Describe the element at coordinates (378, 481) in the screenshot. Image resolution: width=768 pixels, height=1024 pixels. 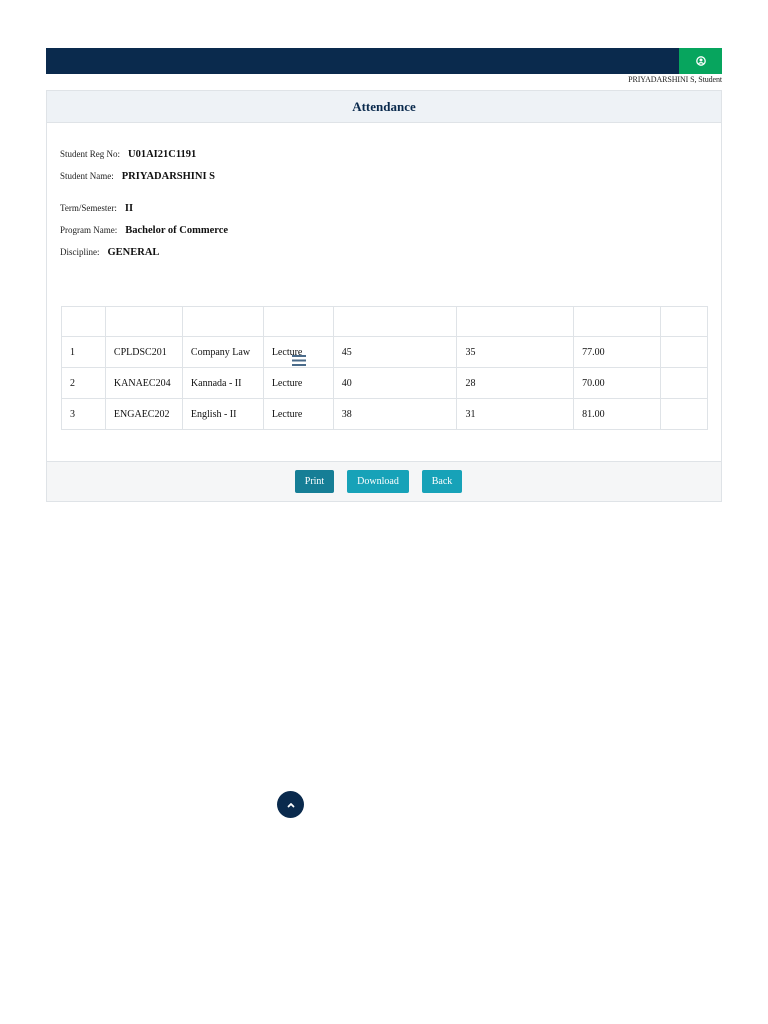
I see `download-button: Download` at that location.